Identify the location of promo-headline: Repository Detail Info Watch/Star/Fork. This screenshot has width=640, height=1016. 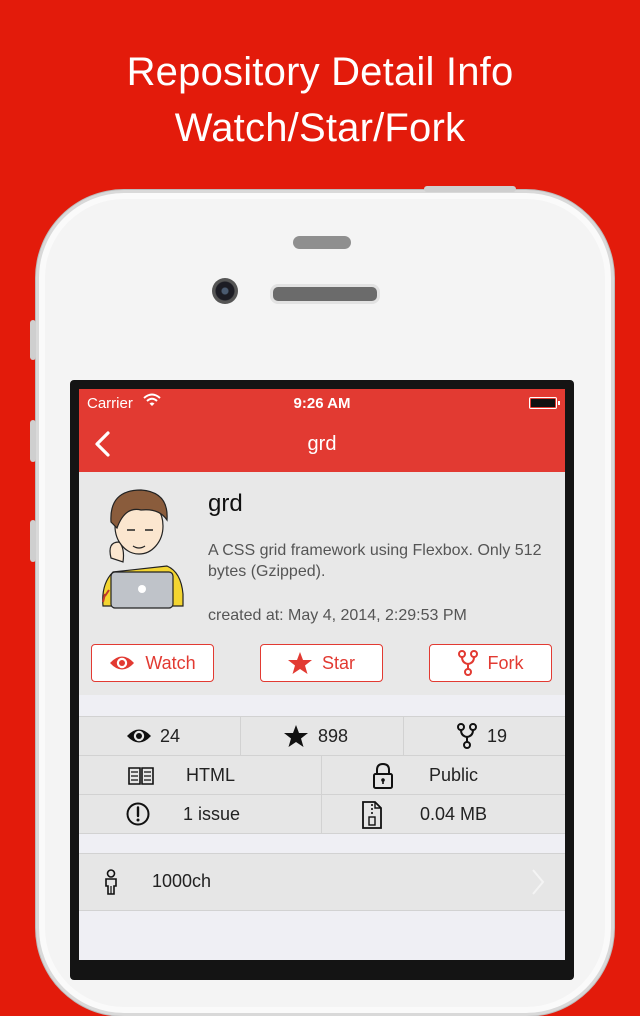
(320, 100).